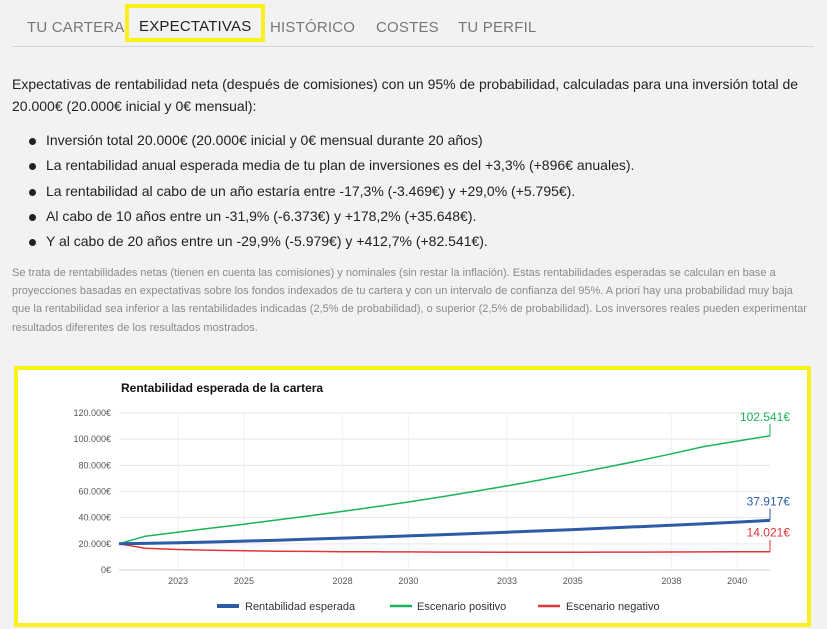 This screenshot has height=629, width=827. Describe the element at coordinates (195, 23) in the screenshot. I see `tab-expectativas: EXPECTATIVAS` at that location.